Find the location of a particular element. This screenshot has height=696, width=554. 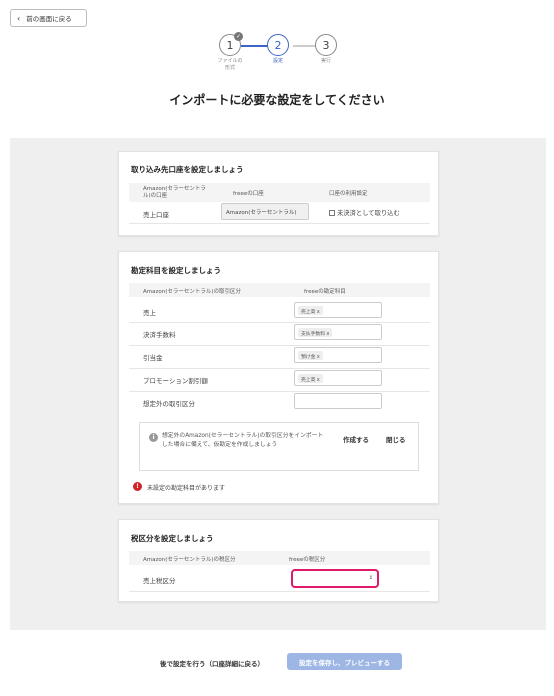

step-3-number: 3 is located at coordinates (326, 45).